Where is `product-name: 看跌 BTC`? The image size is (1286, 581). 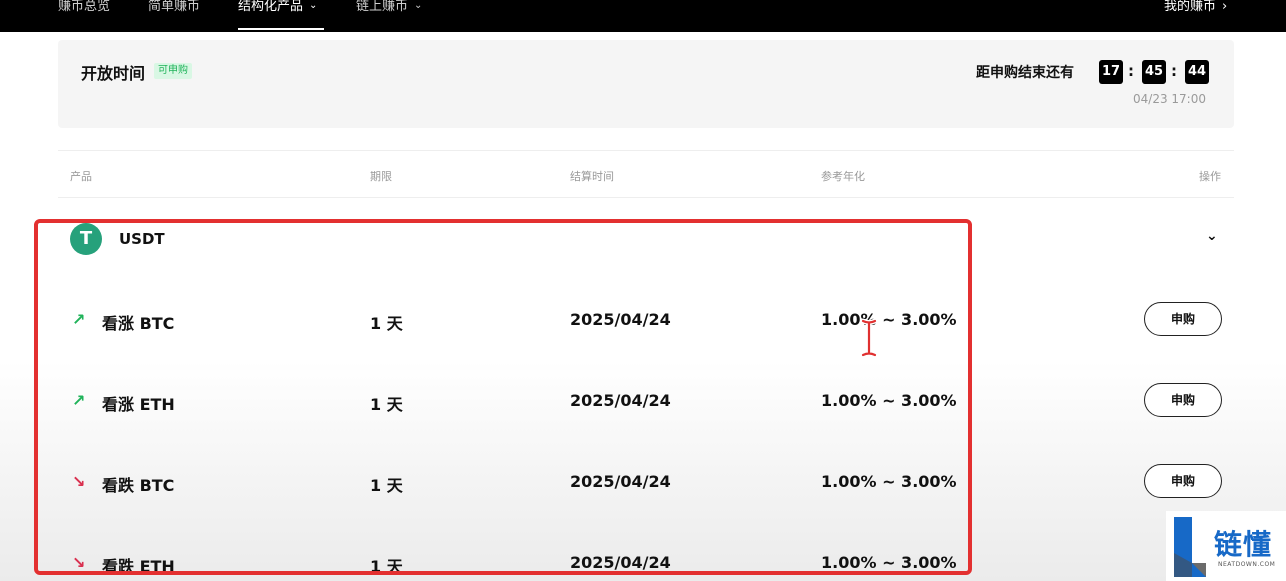
product-name: 看跌 BTC is located at coordinates (138, 485).